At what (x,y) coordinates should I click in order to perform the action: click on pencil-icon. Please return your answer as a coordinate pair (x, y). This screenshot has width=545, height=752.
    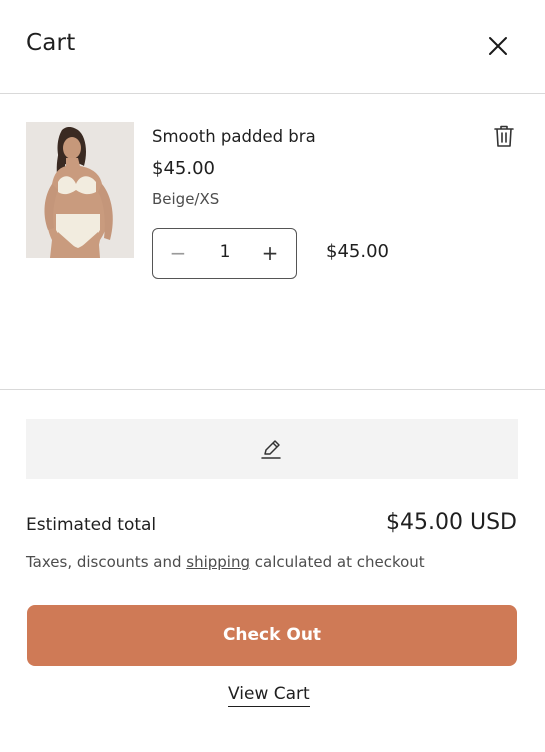
    Looking at the image, I should click on (271, 449).